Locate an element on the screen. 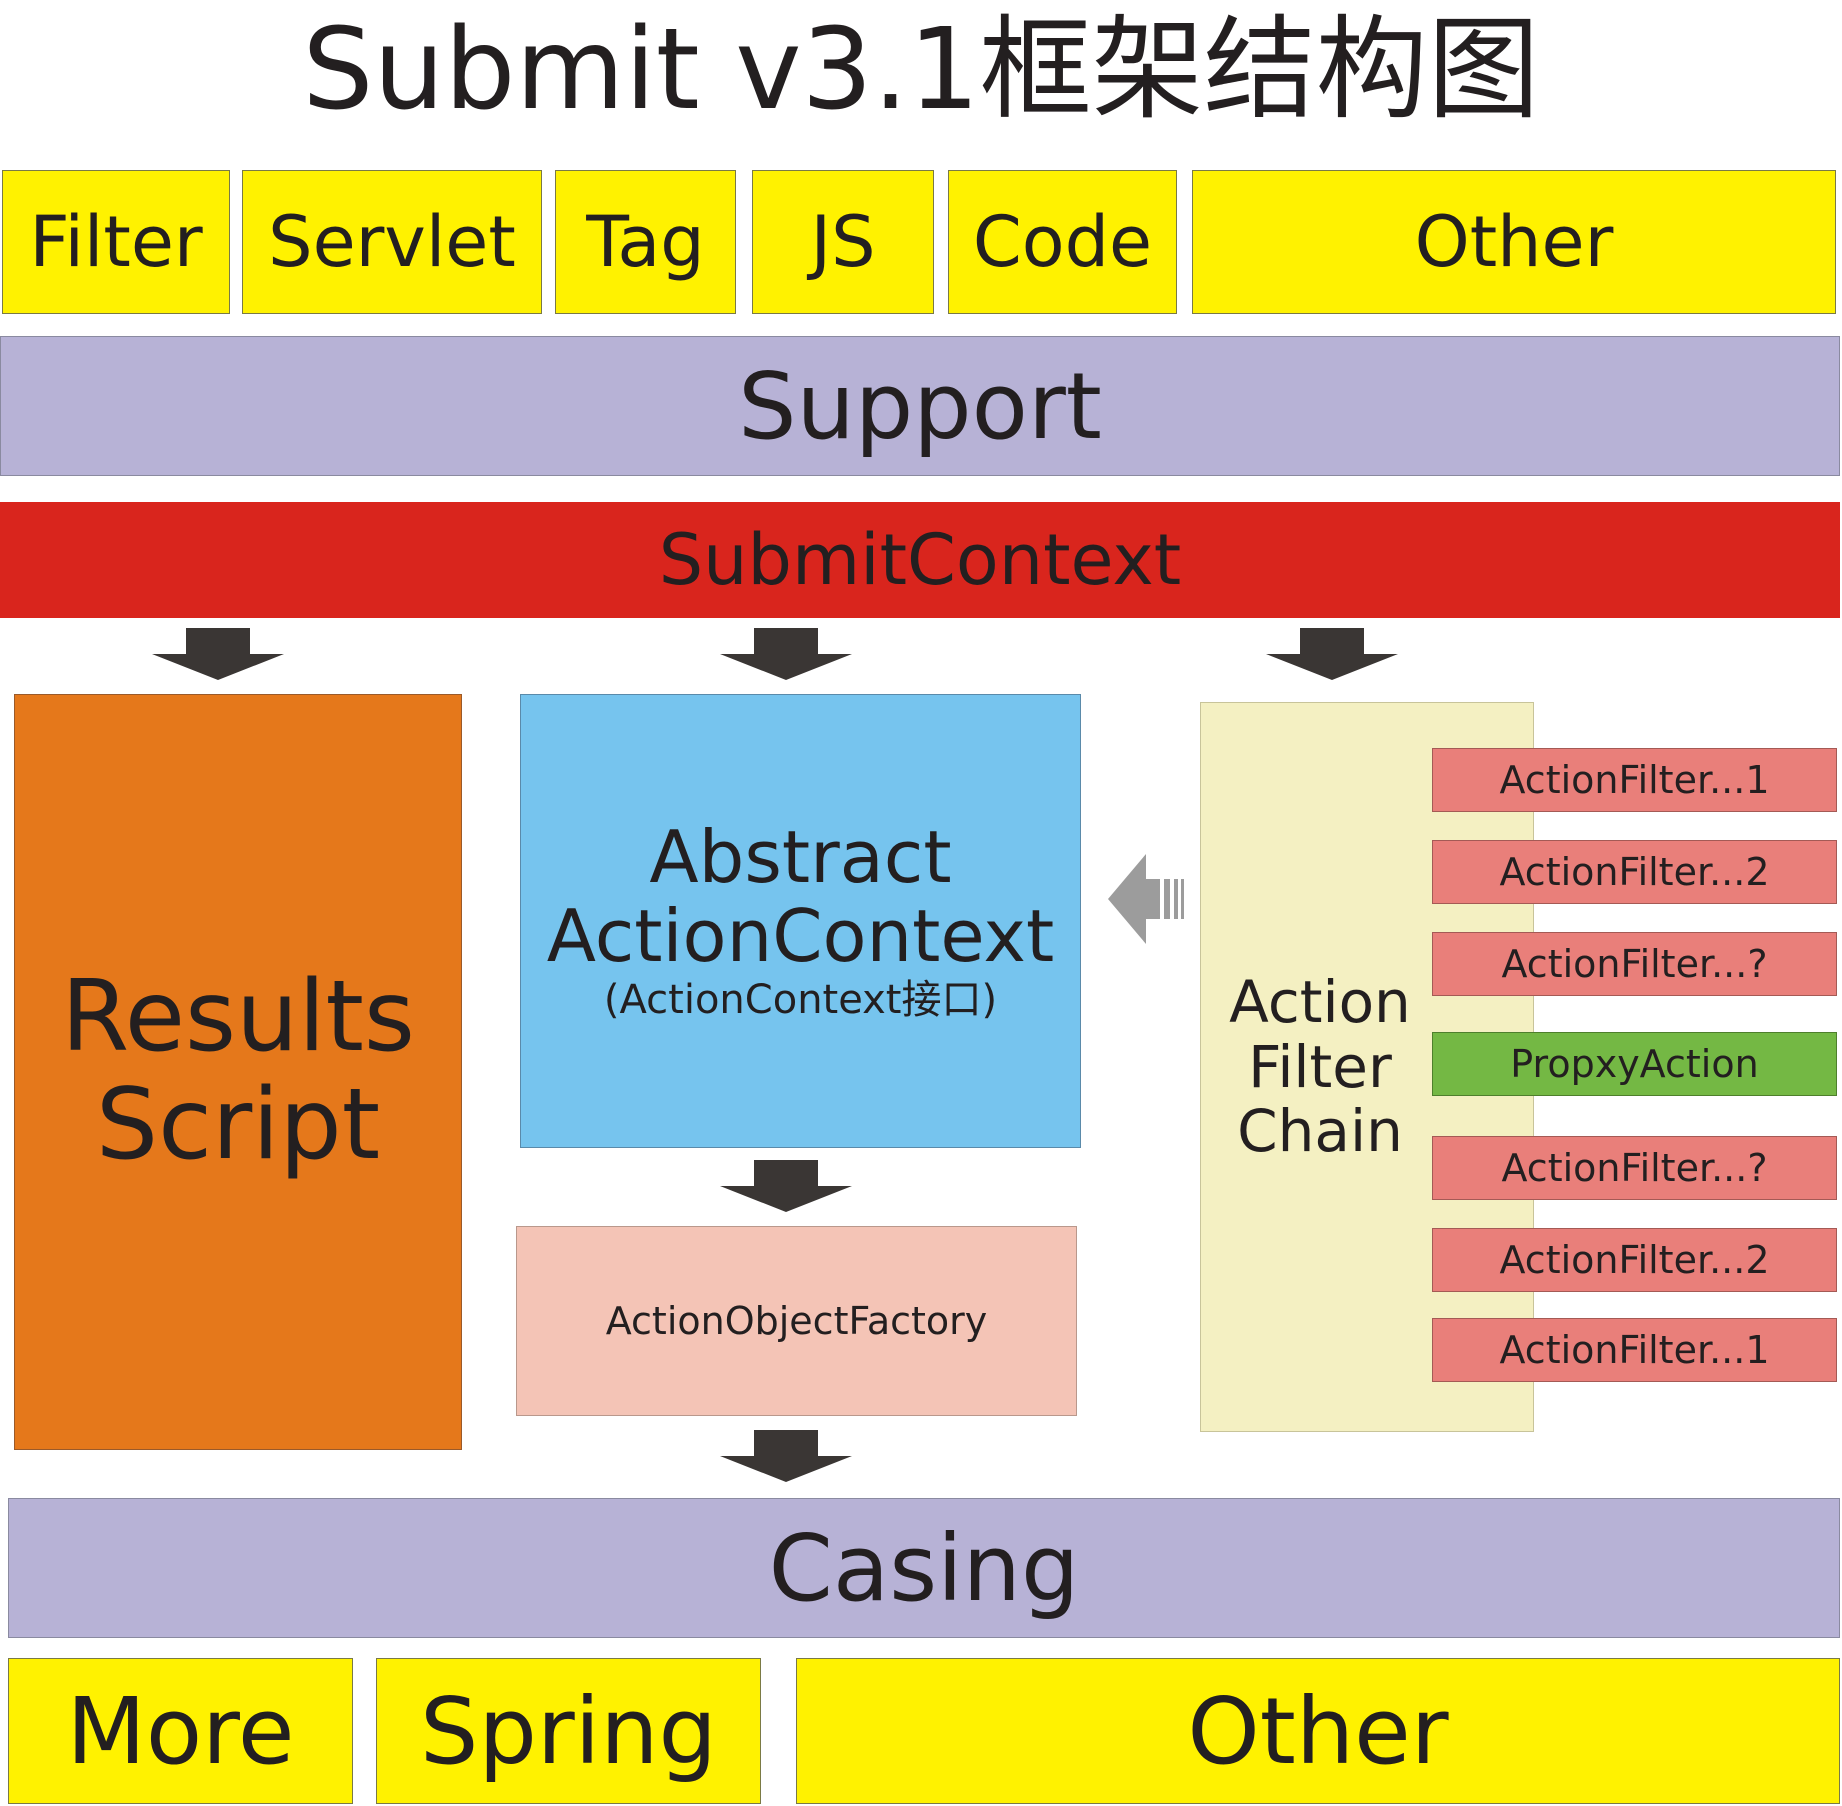  top-js: JS is located at coordinates (843, 242).